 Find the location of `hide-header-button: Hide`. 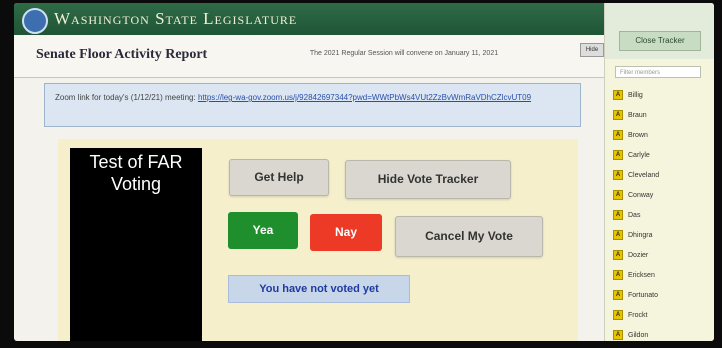

hide-header-button: Hide is located at coordinates (592, 50).